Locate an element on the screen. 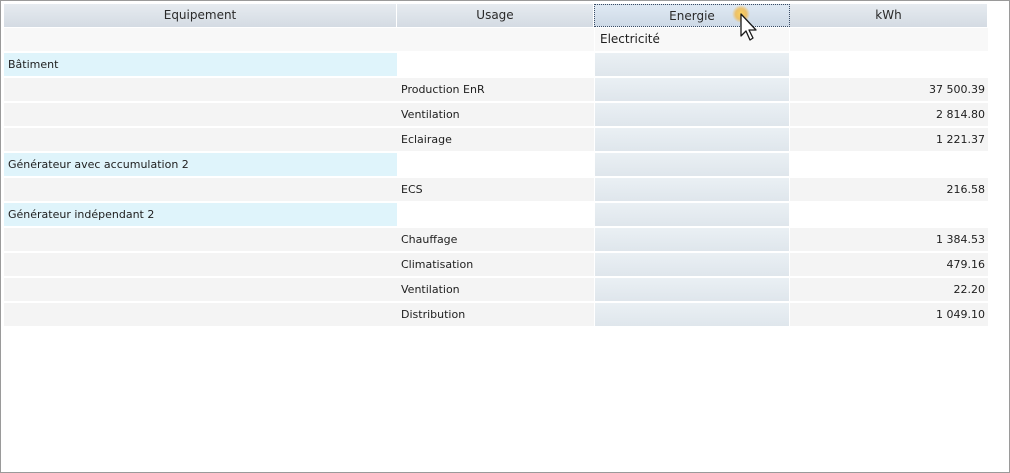 The image size is (1010, 473). table-row: Ventilation 22.20 is located at coordinates (496, 290).